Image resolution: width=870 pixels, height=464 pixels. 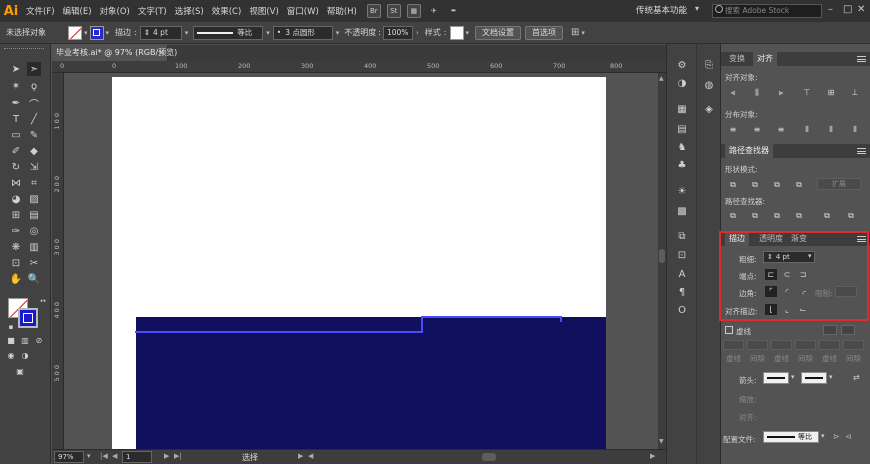 I want to click on align-vcenter-icon: ⊞, so click(x=831, y=92).